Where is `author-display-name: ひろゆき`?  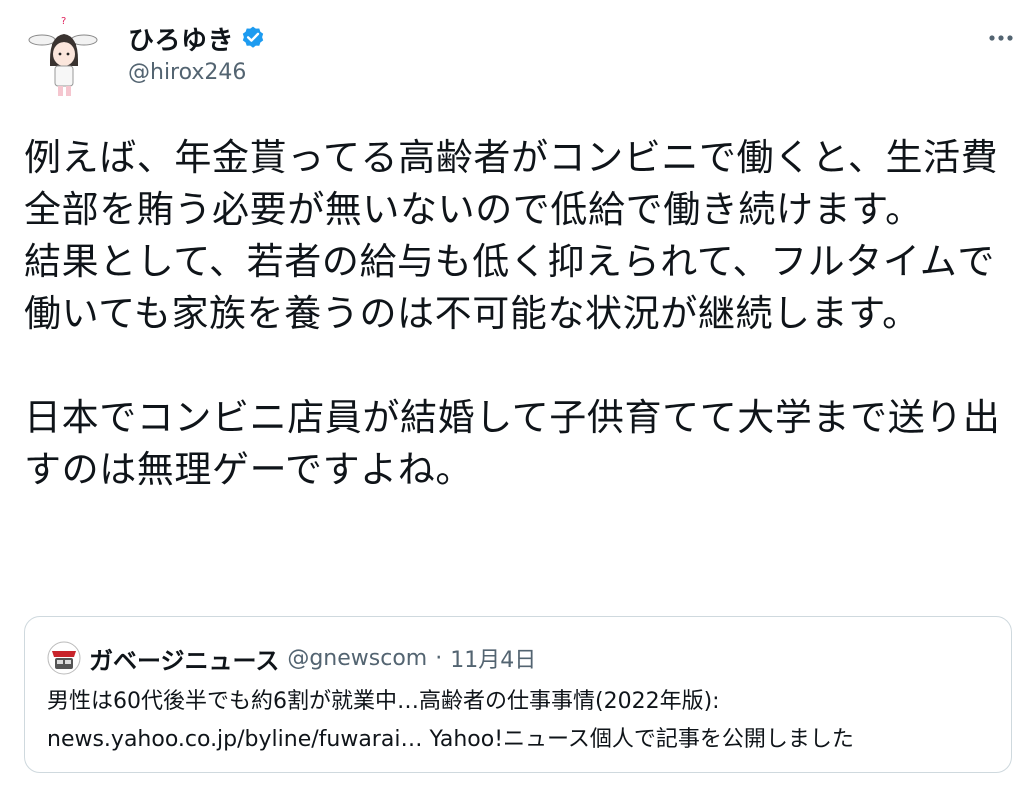 author-display-name: ひろゆき is located at coordinates (181, 38).